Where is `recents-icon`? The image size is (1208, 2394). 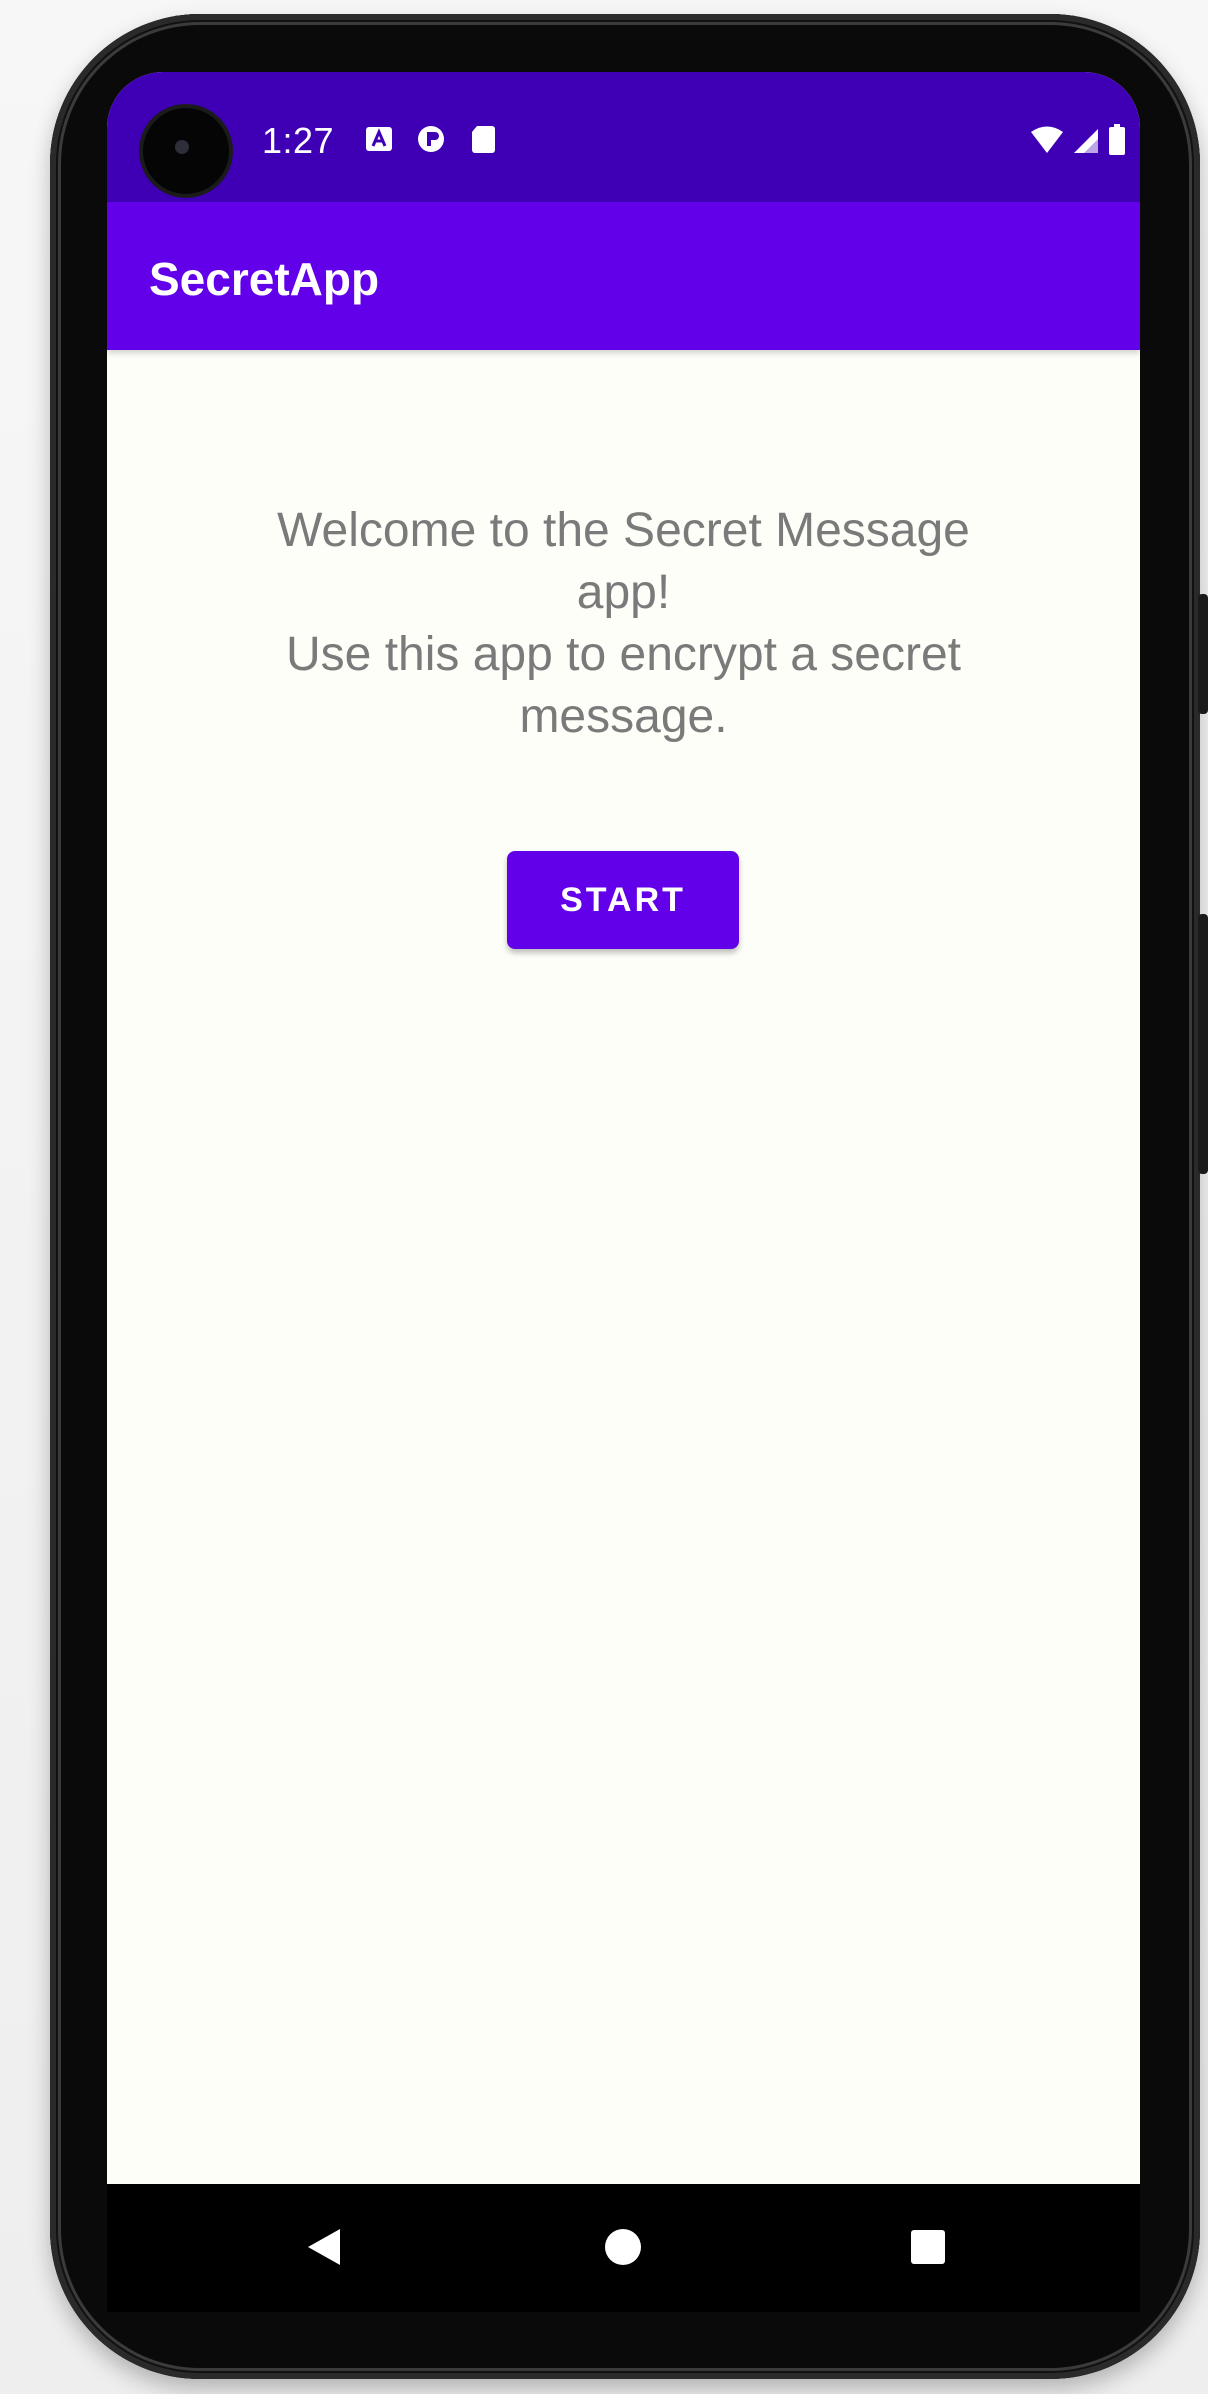 recents-icon is located at coordinates (928, 2247).